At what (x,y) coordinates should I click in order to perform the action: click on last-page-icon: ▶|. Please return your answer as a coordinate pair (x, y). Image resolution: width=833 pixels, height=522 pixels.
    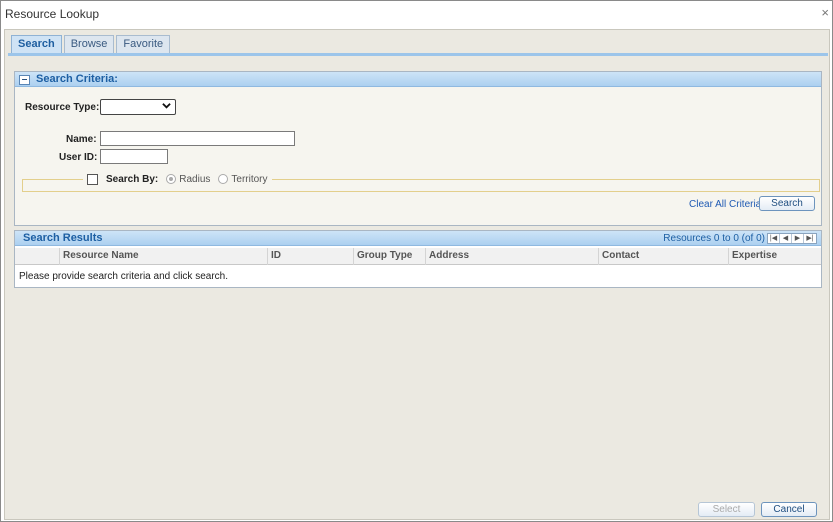
    Looking at the image, I should click on (810, 238).